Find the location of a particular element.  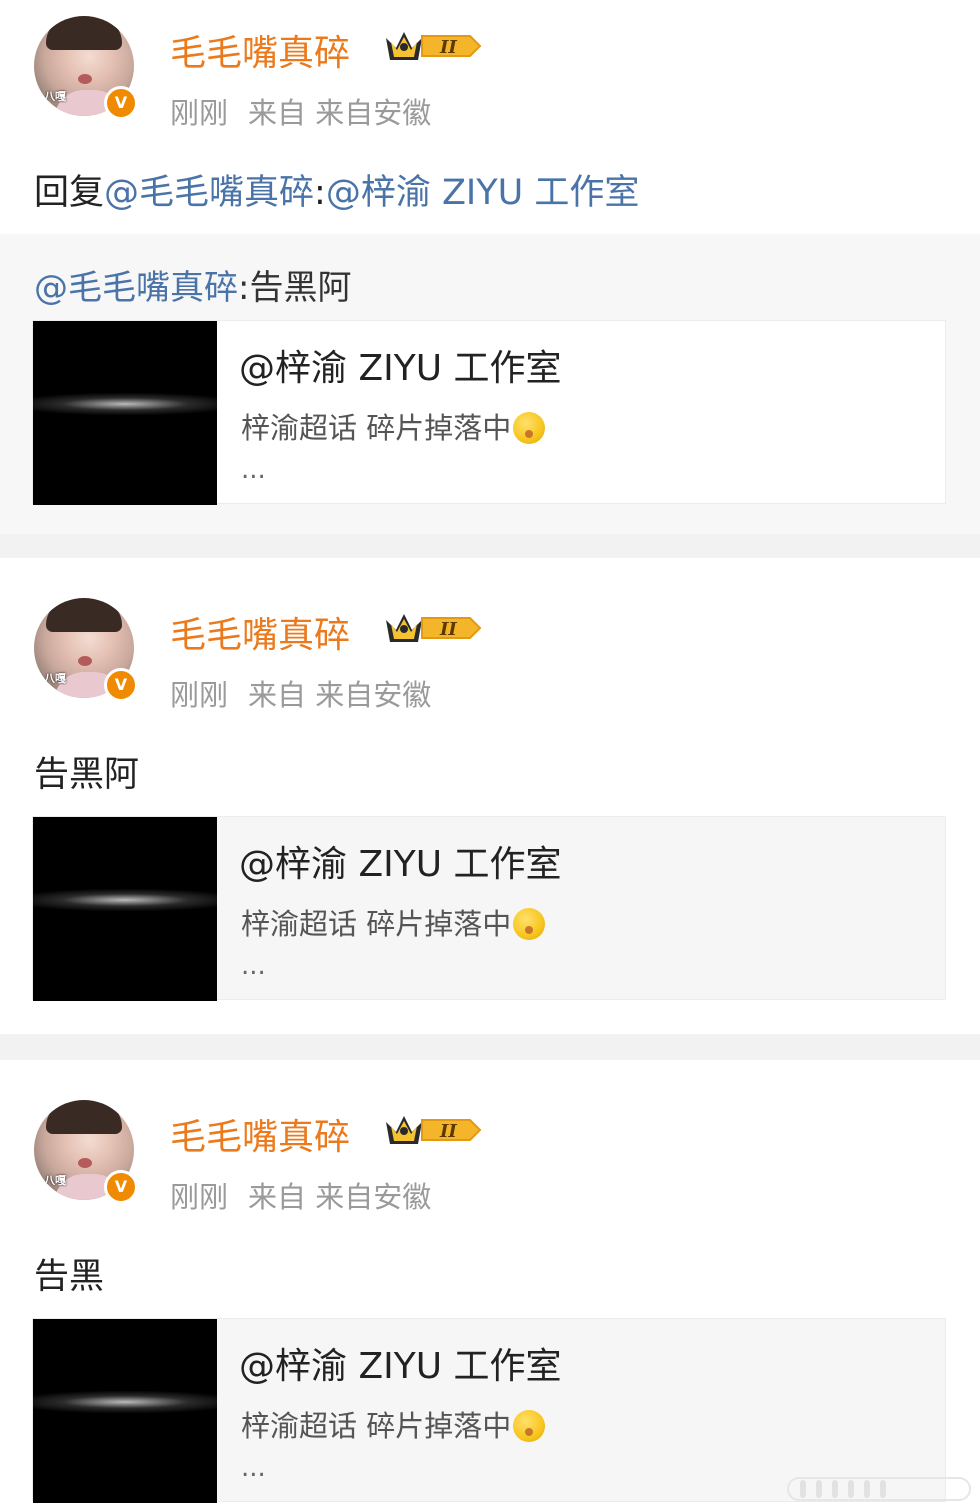

post-text: 告黑阿 is located at coordinates (87, 775).